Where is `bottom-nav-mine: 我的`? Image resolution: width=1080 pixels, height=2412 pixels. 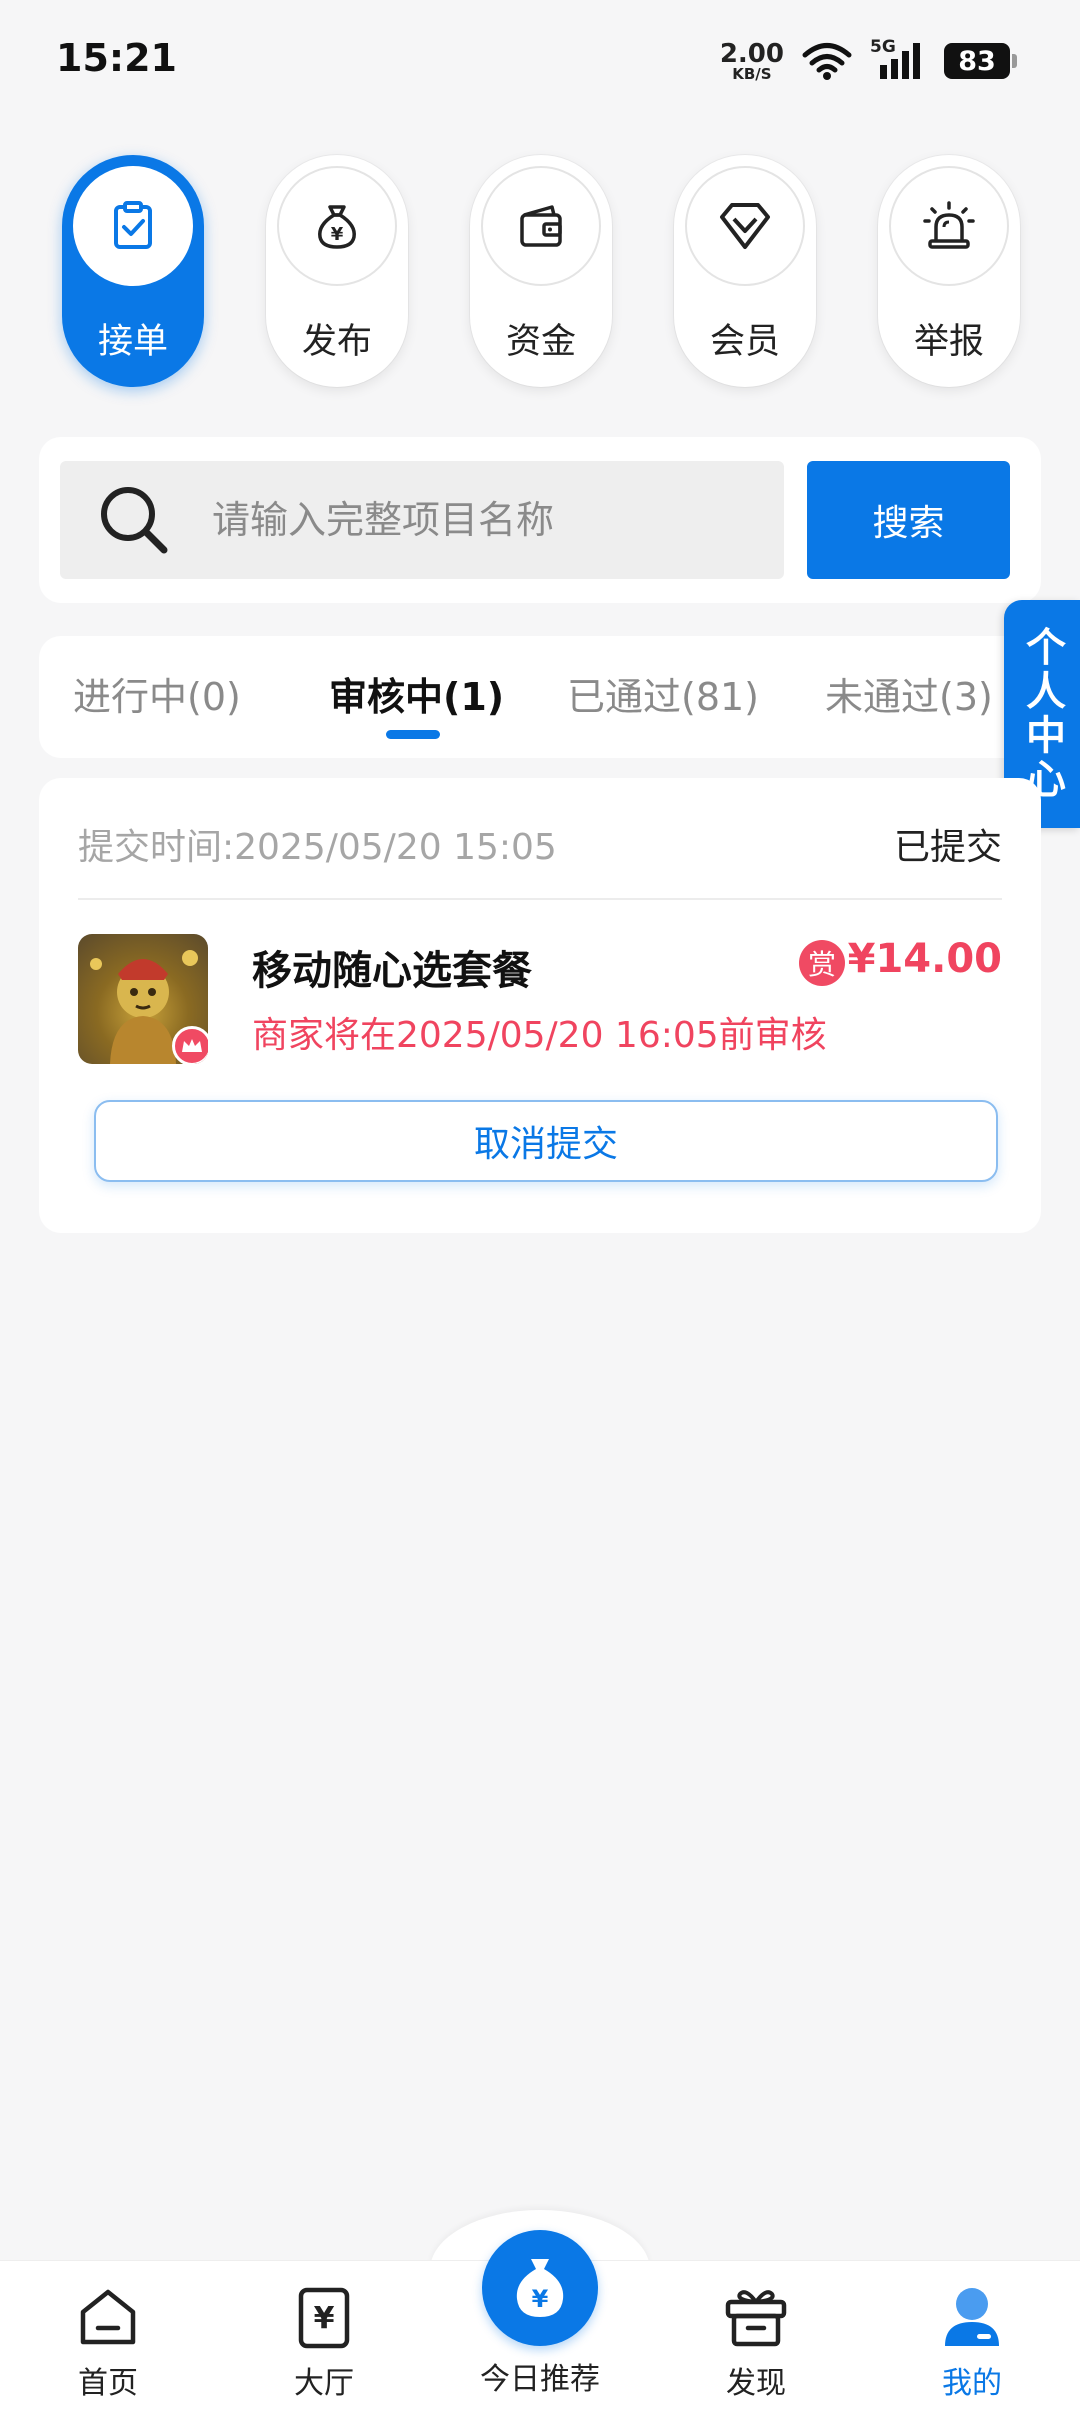
bottom-nav-mine: 我的 is located at coordinates (972, 2342).